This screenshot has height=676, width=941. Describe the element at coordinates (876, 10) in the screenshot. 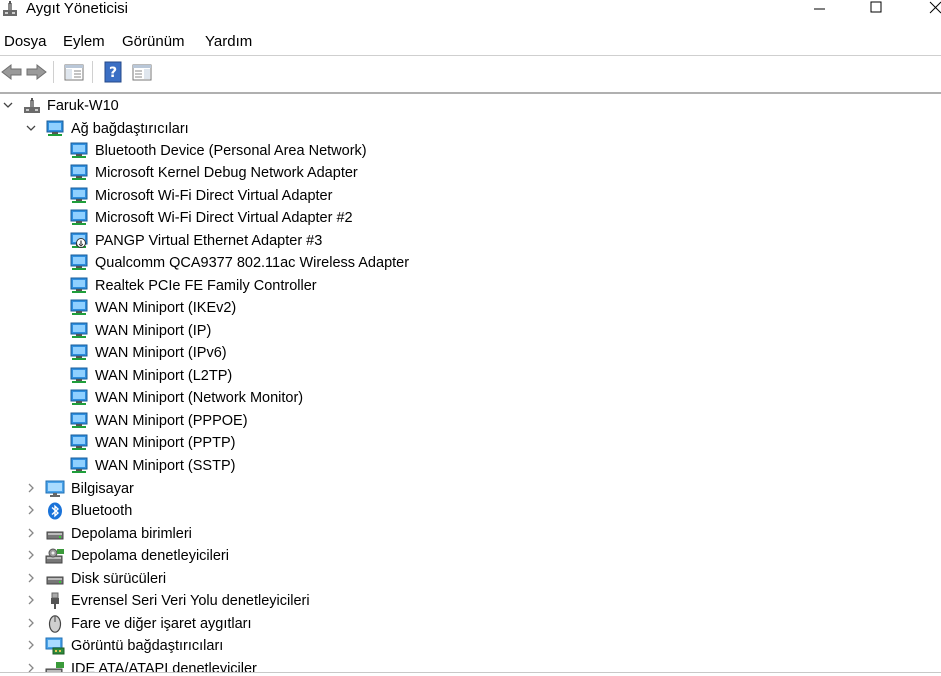

I see `maximize-icon` at that location.